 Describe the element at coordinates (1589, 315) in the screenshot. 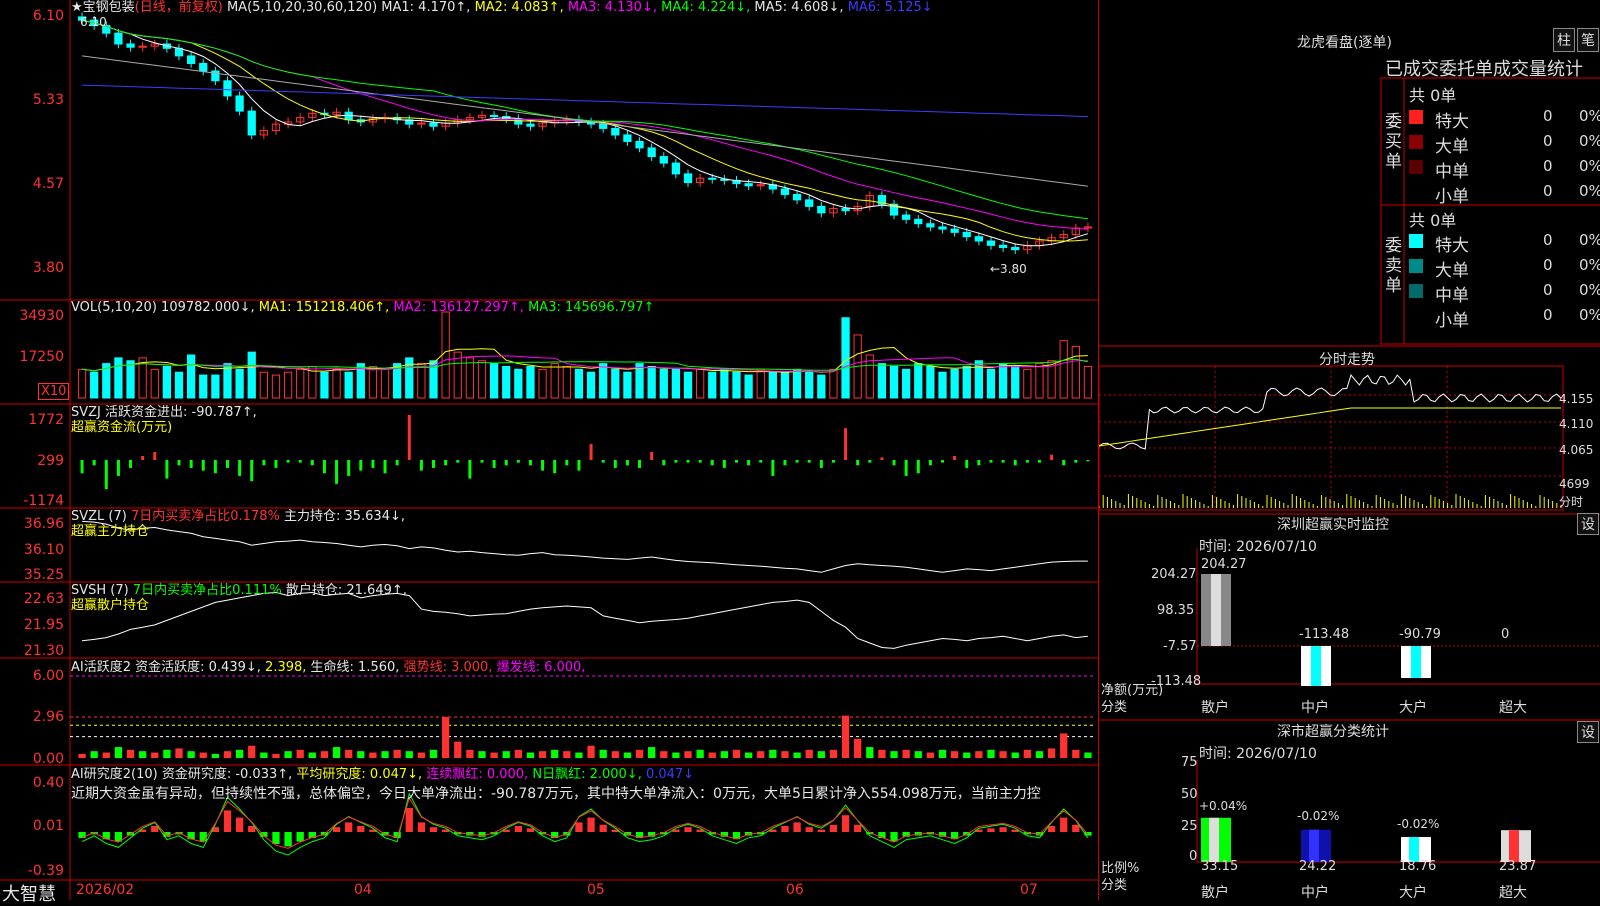

I see `sell-row-pct: 0%` at that location.